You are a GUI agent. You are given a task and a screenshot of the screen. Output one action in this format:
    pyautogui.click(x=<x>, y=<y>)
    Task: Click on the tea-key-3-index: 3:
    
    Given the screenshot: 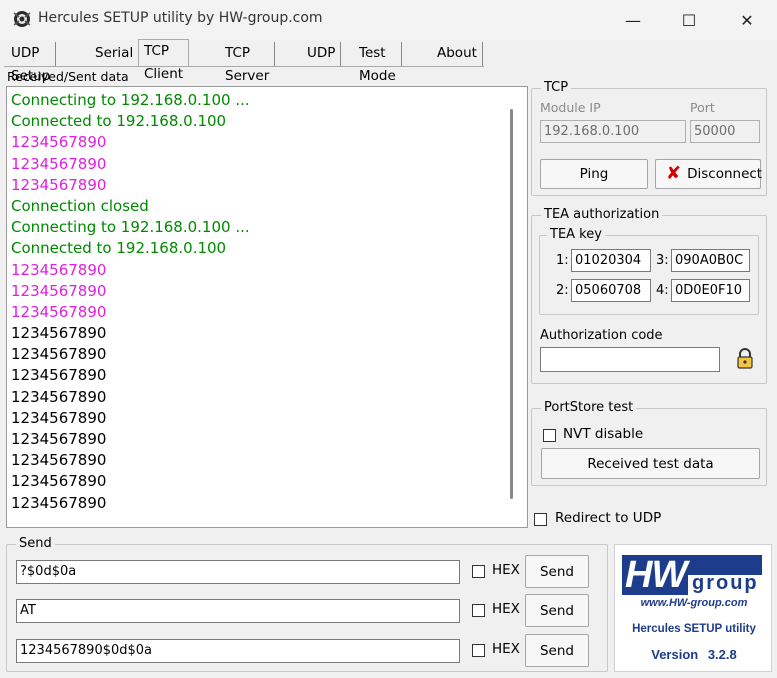 What is the action you would take?
    pyautogui.click(x=662, y=260)
    